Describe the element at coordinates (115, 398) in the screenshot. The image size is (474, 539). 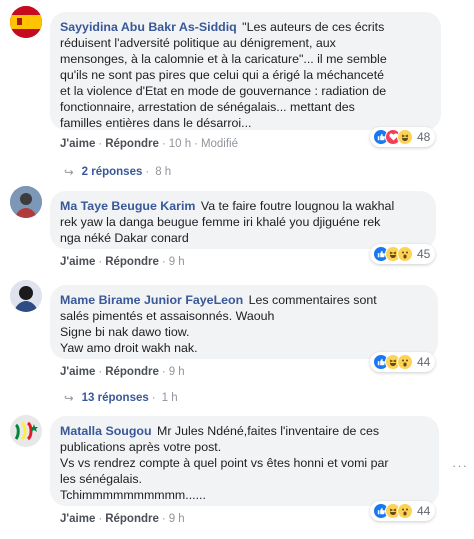
I see `replies-count: 13 réponses` at that location.